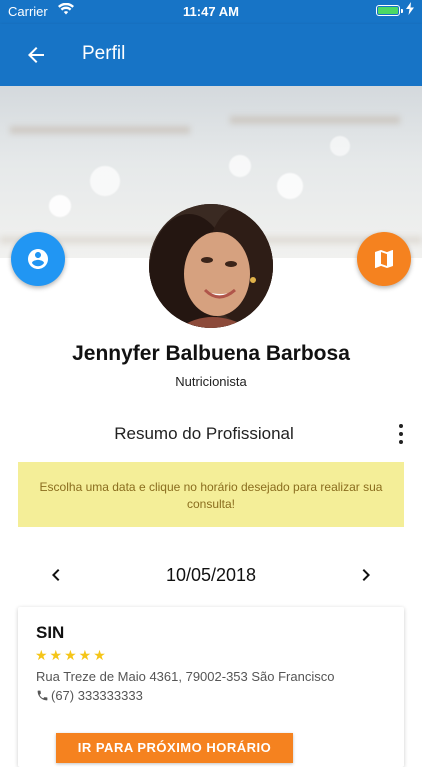 The height and width of the screenshot is (767, 422). I want to click on battery-icon, so click(389, 10).